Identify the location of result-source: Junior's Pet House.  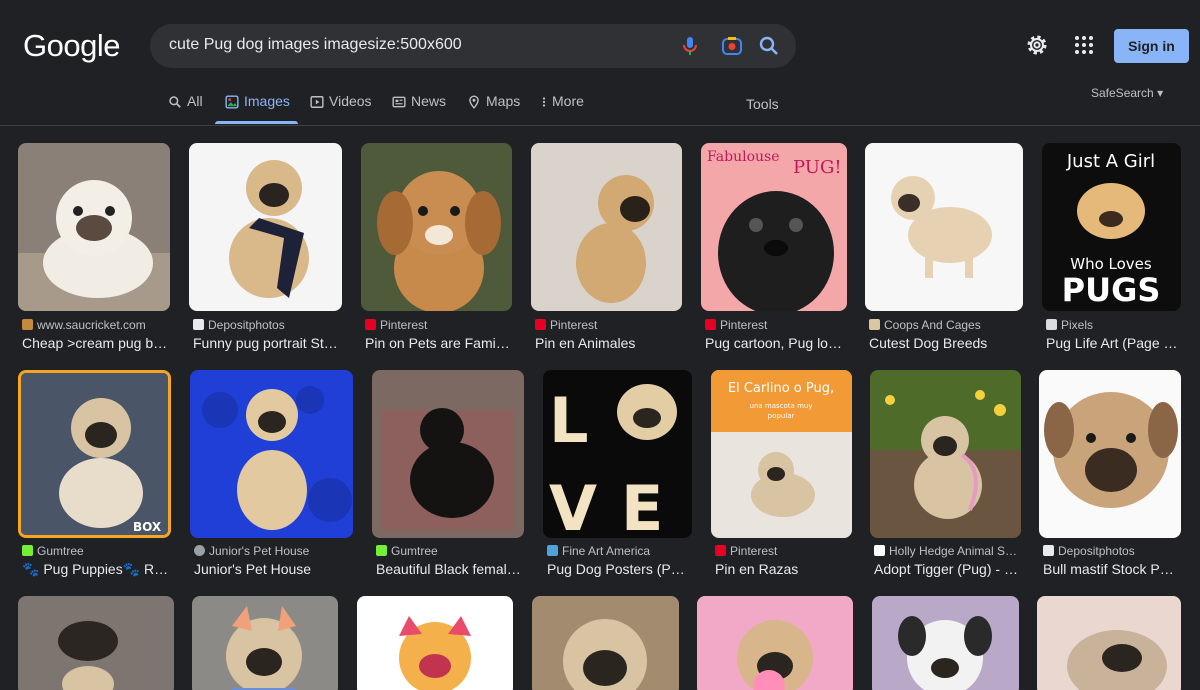
(273, 551).